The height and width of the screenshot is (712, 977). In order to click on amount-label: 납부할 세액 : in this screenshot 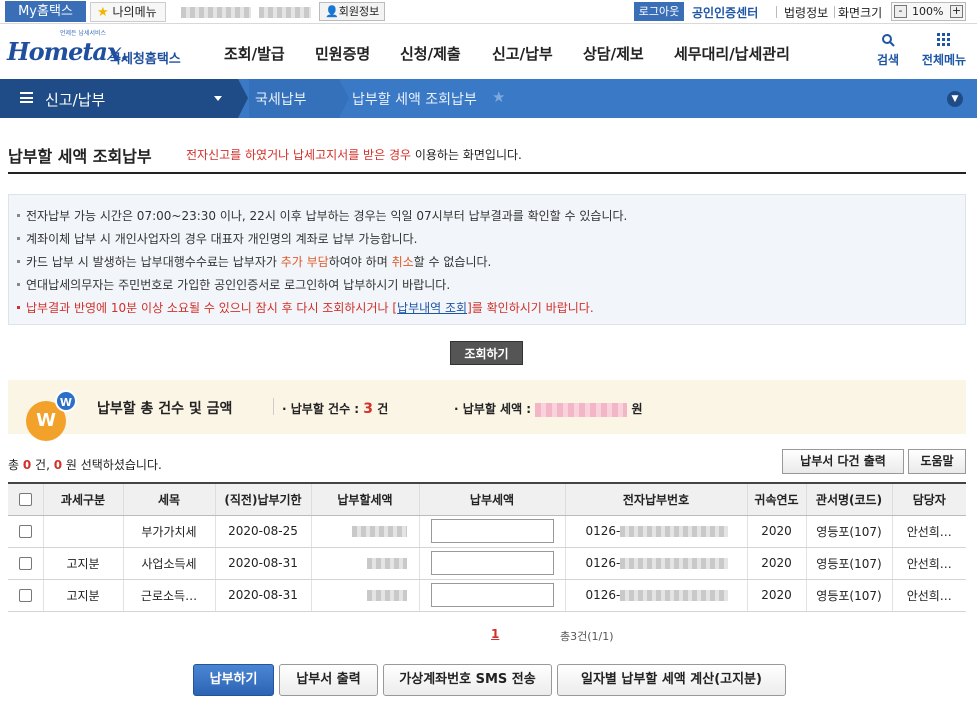, I will do `click(497, 409)`.